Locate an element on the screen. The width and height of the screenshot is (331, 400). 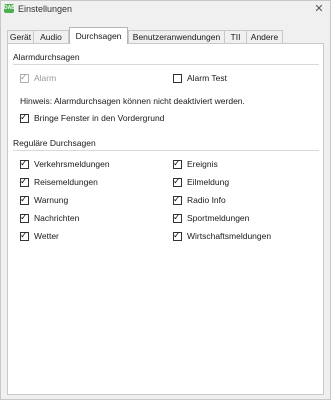
foreground-checkbox: ✓ Bringe Fenster in den Vordergrund is located at coordinates (92, 117).